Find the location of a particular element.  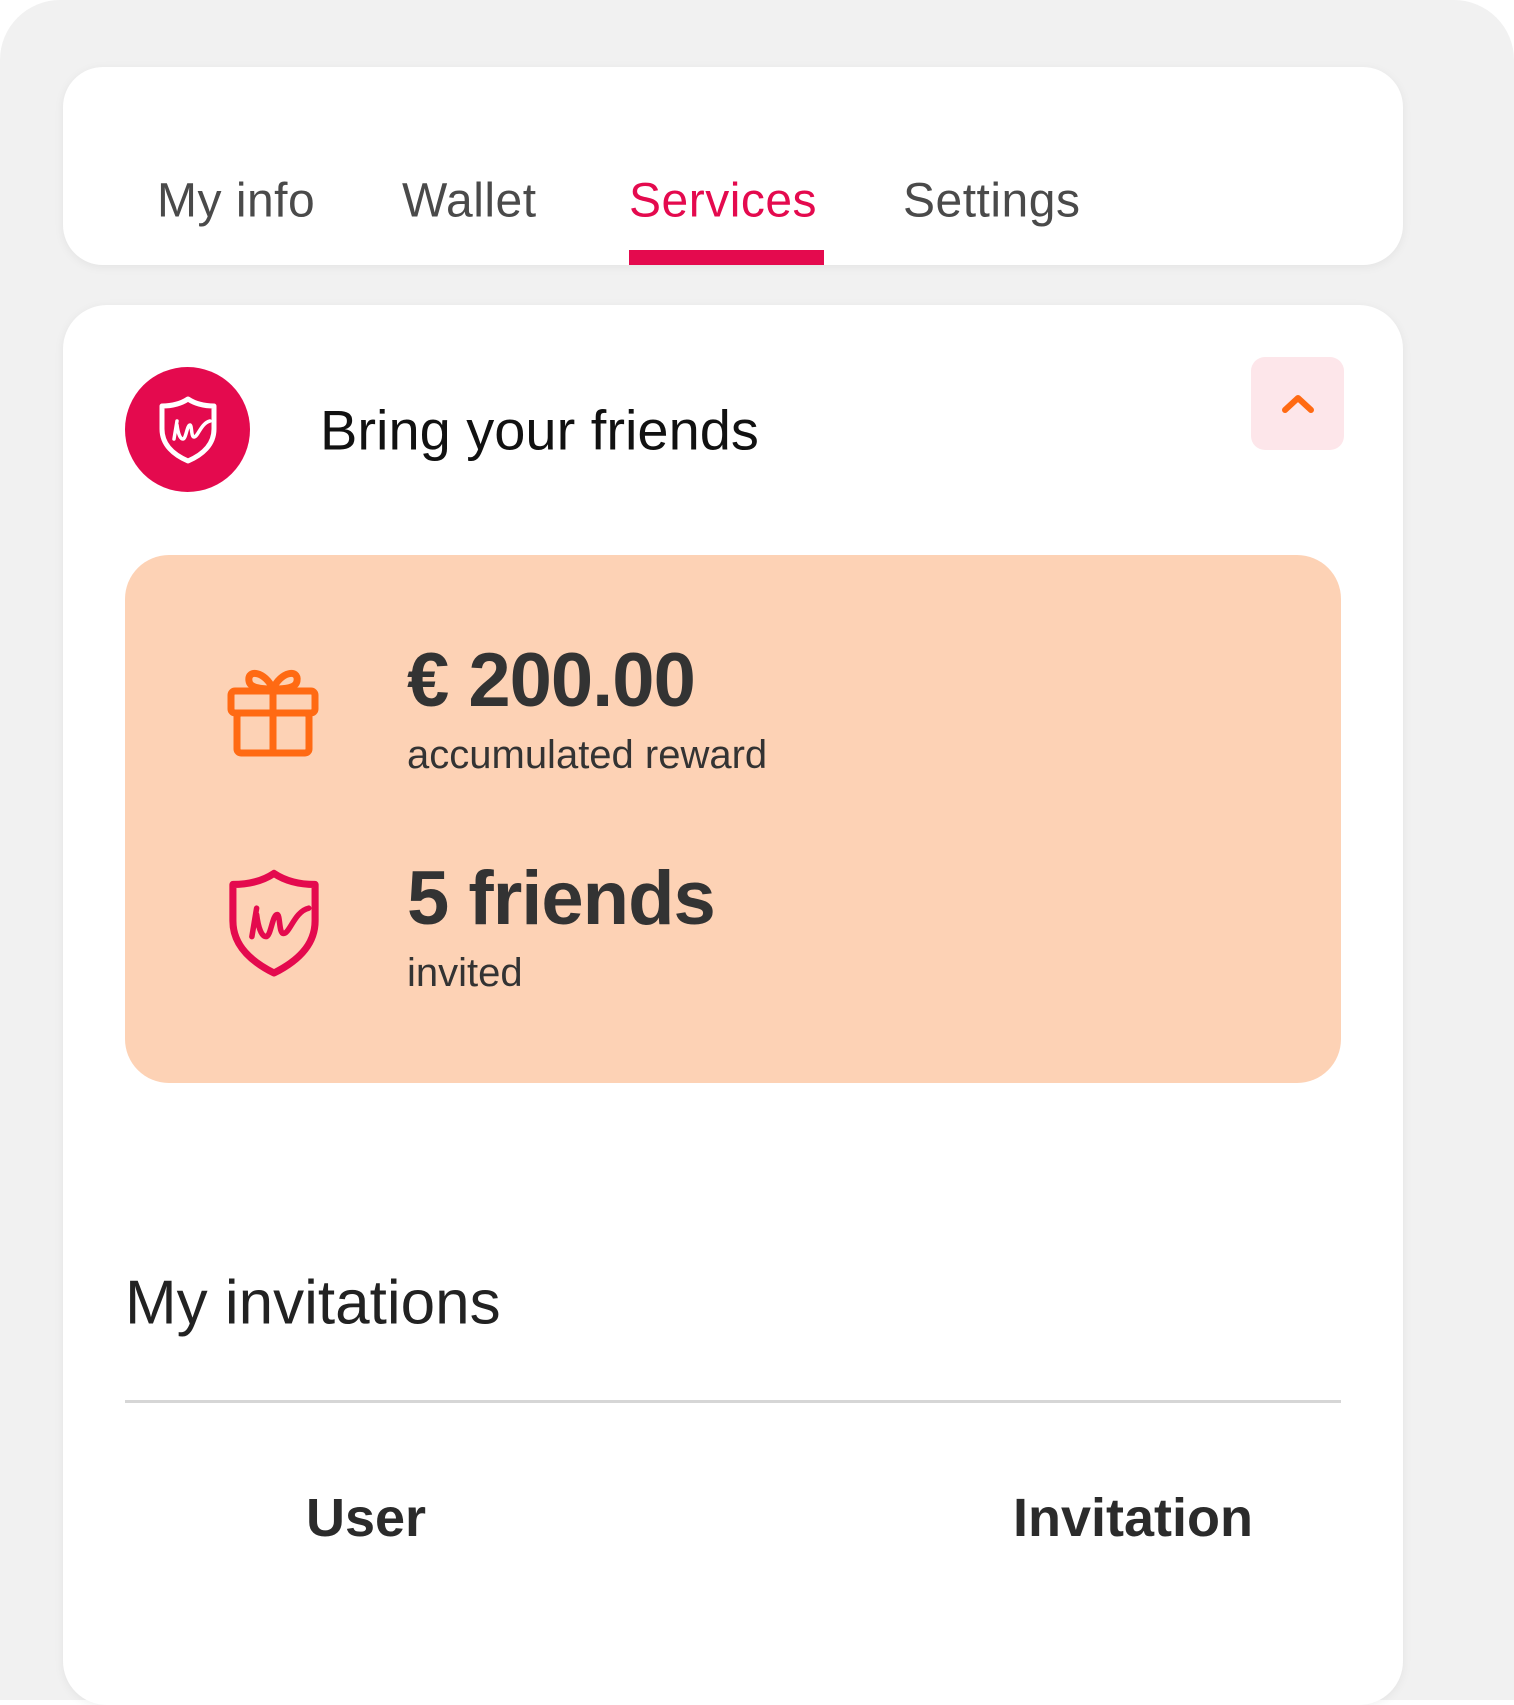

chevron-up-icon is located at coordinates (1297, 403).